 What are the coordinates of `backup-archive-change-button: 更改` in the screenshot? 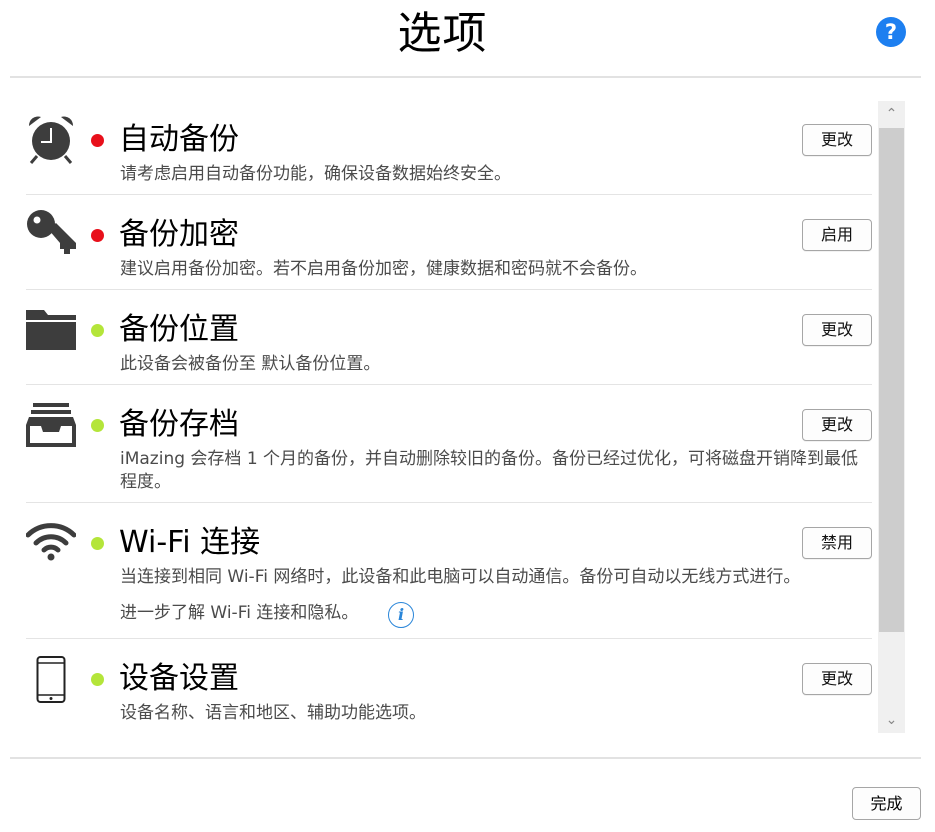 It's located at (837, 425).